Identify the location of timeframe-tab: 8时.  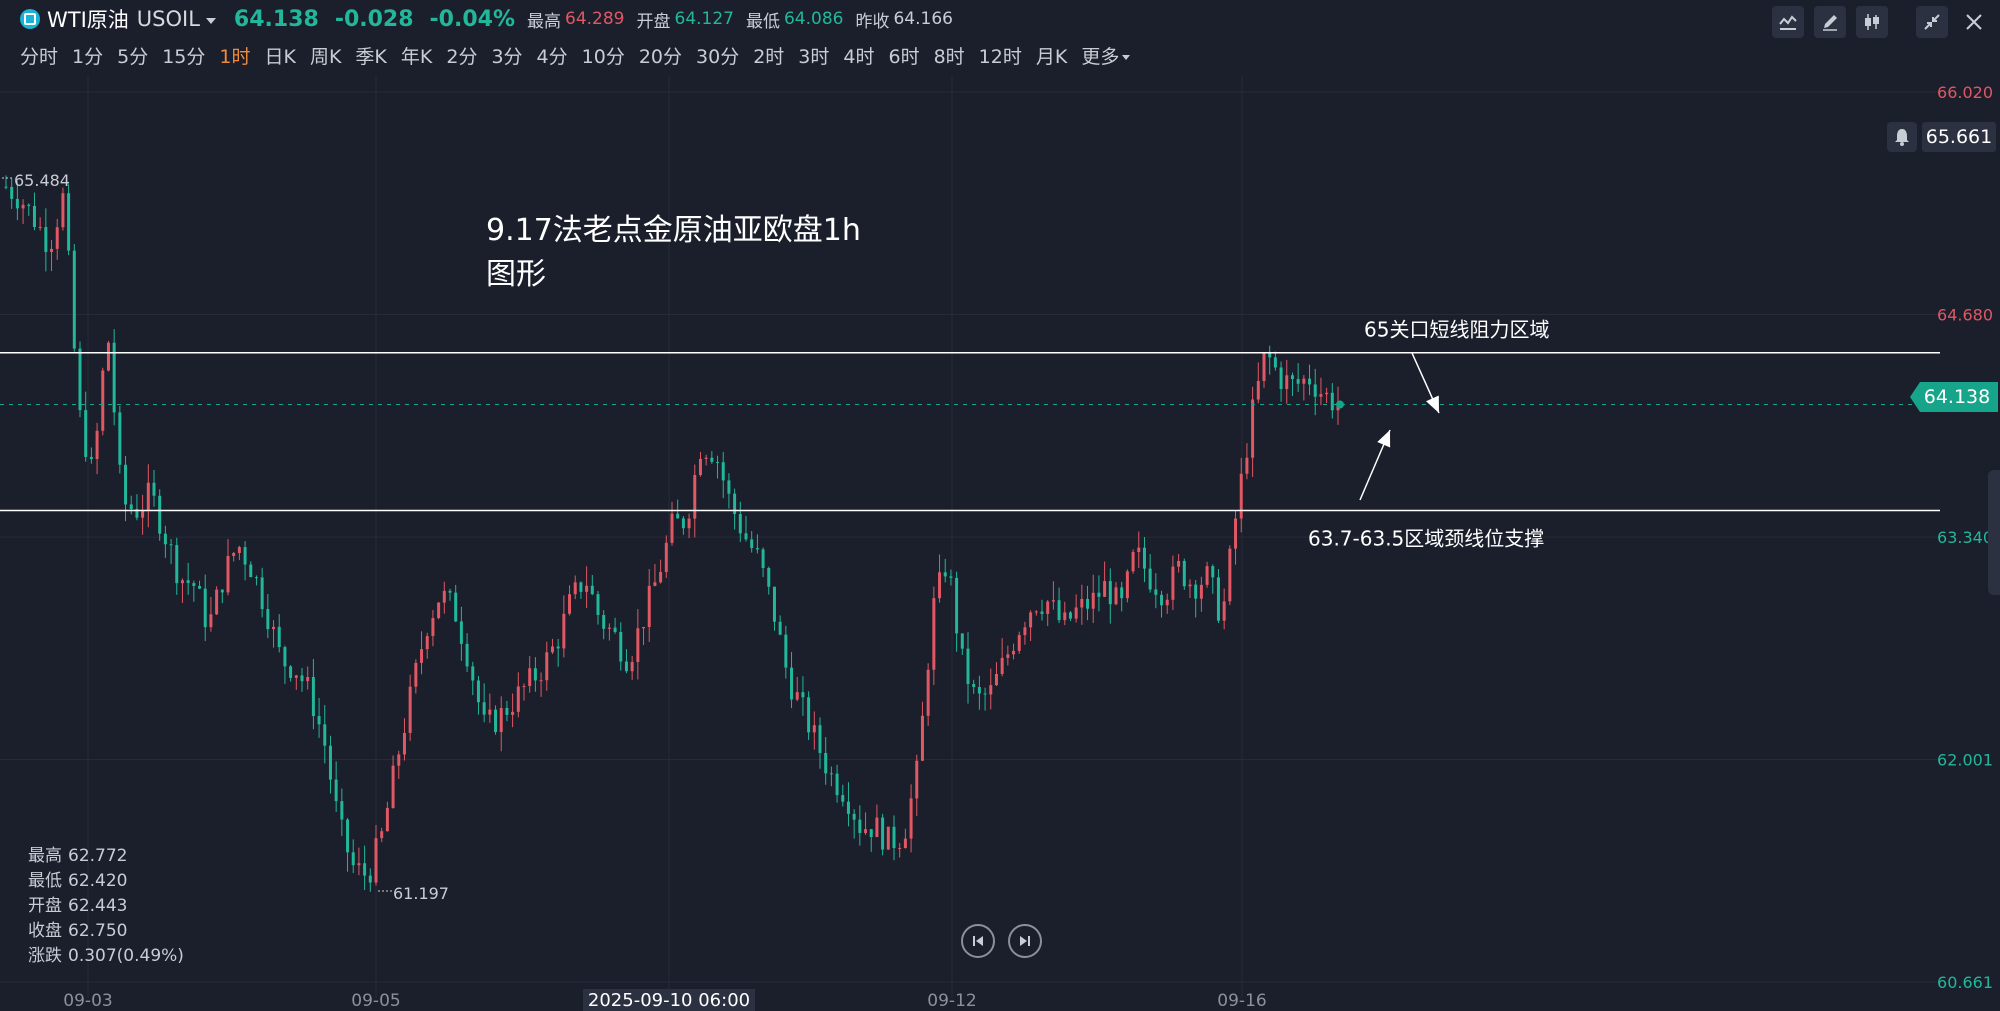
(949, 55).